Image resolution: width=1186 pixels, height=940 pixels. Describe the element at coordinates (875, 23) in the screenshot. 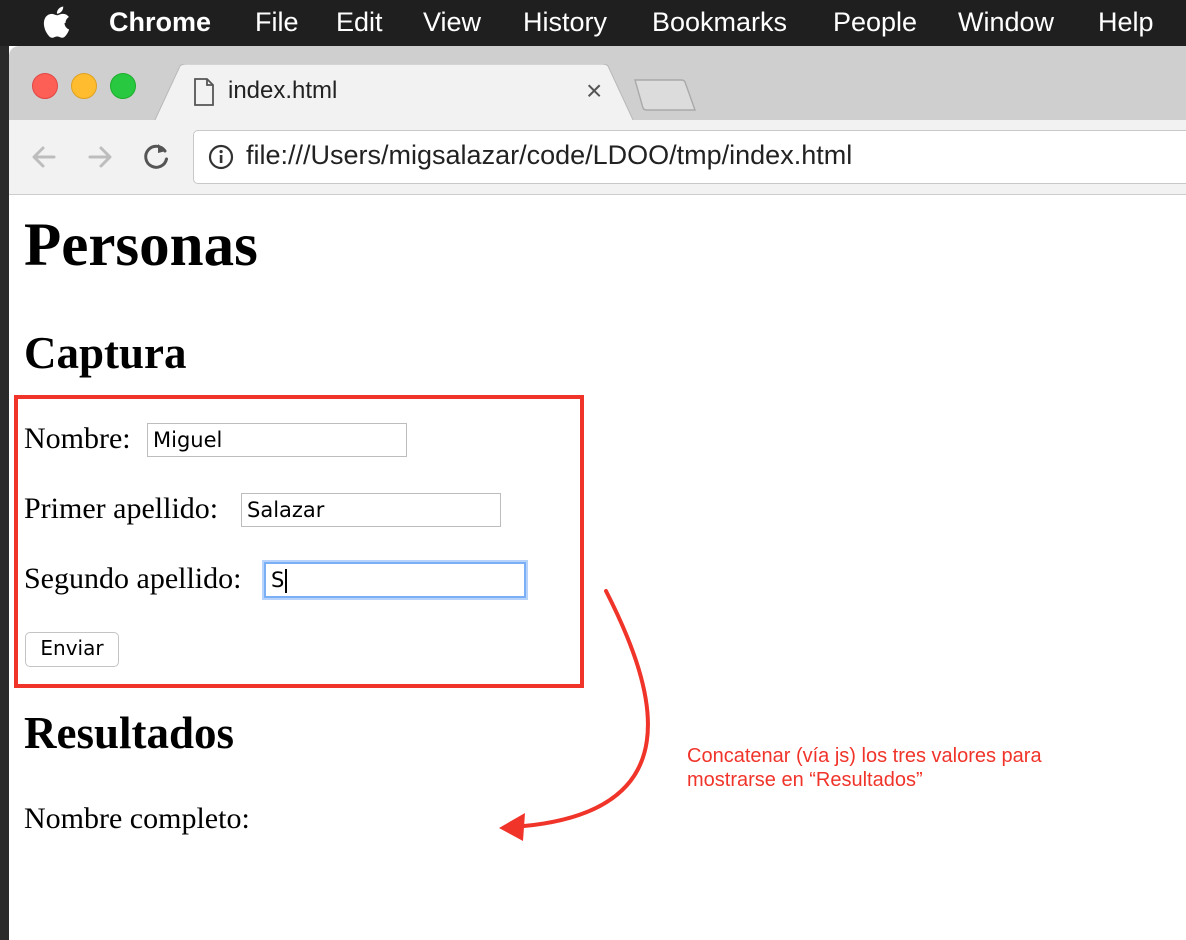

I see `menu-people: People` at that location.